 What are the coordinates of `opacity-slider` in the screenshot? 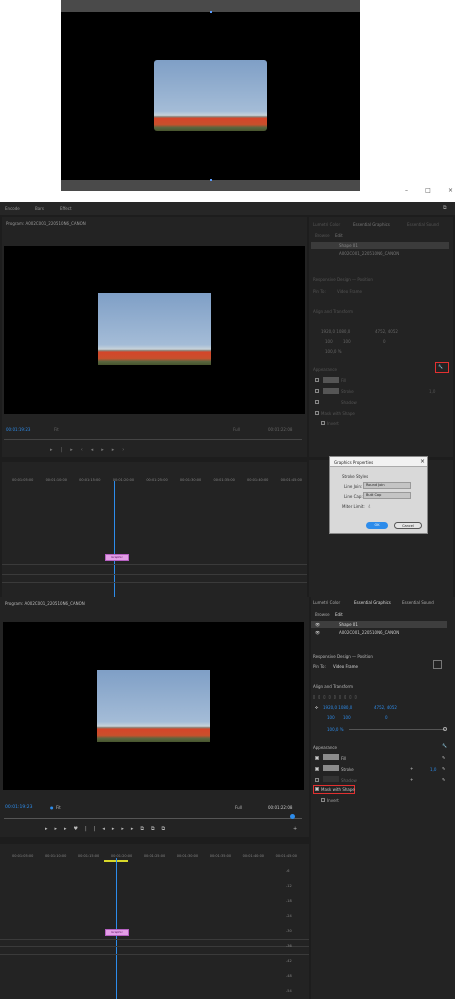 It's located at (397, 729).